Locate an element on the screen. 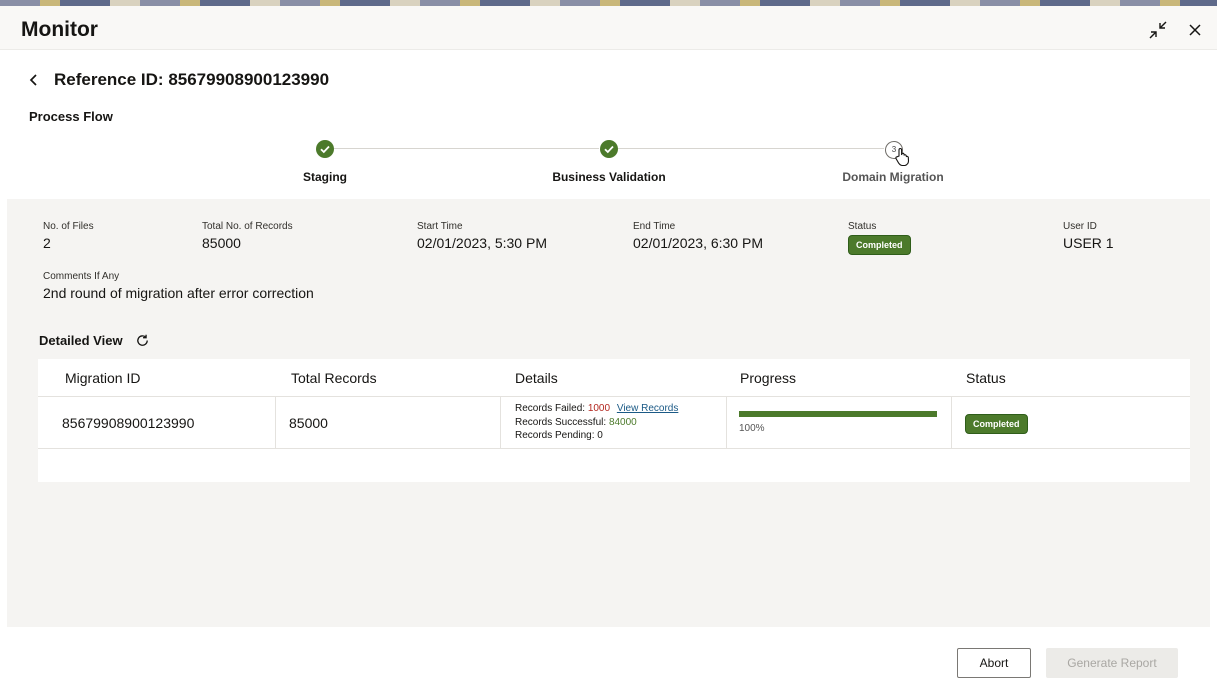  files-field: No. of Files 2 is located at coordinates (68, 236).